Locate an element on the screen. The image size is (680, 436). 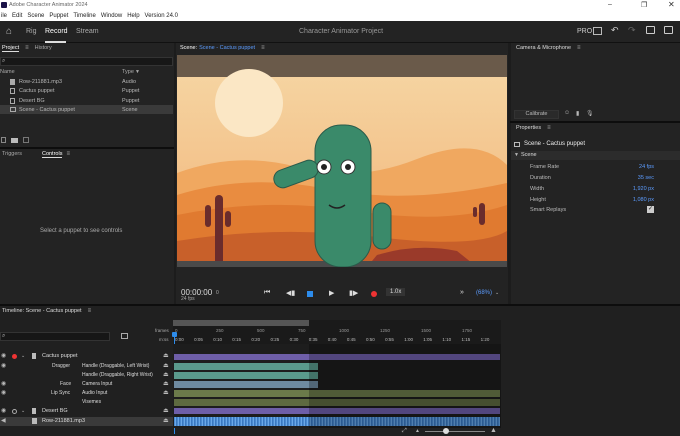
scene-name: Scene - Cactus puppet is located at coordinates (227, 48).